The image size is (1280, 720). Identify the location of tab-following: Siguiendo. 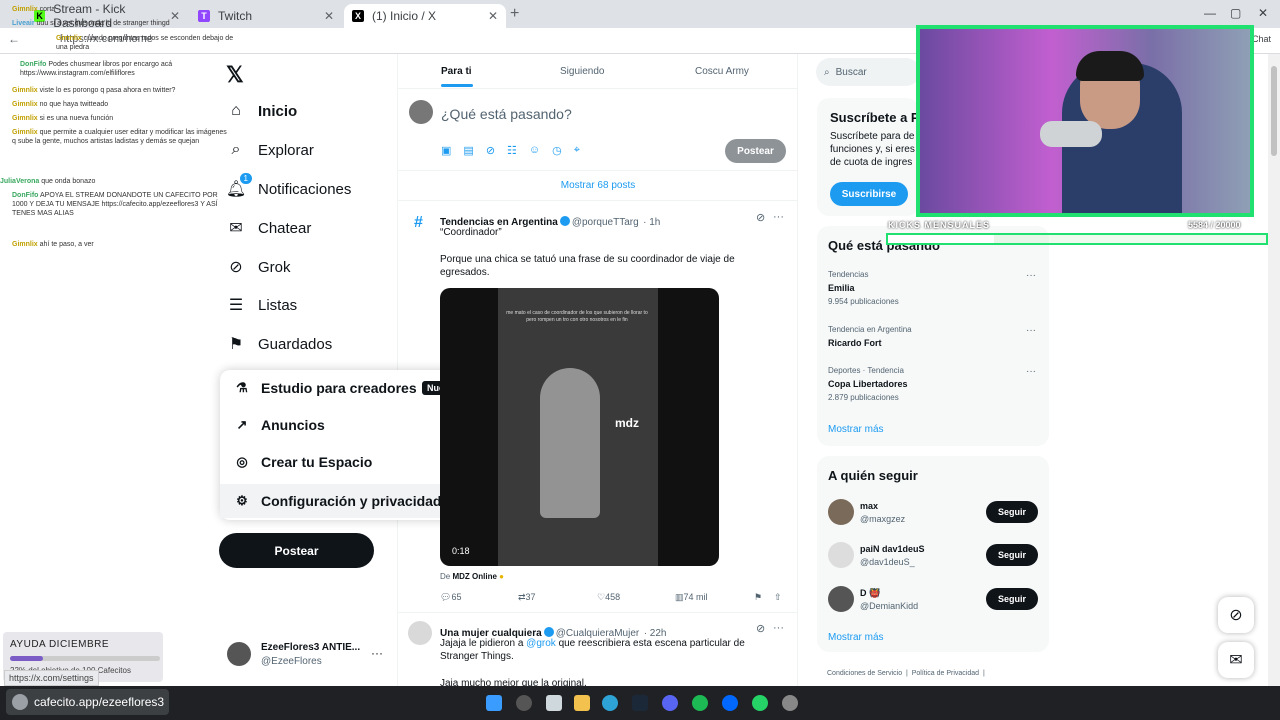
(582, 71).